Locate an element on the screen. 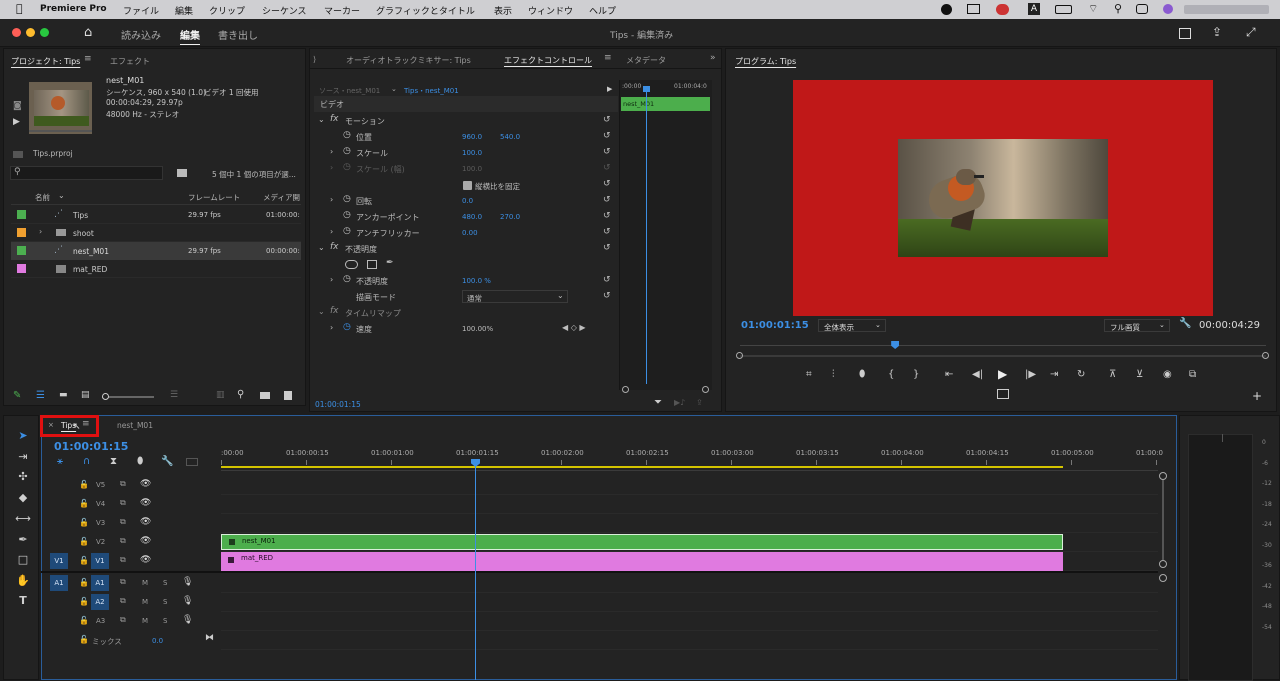  ec-timecode: 01:00:01:15 is located at coordinates (338, 404).